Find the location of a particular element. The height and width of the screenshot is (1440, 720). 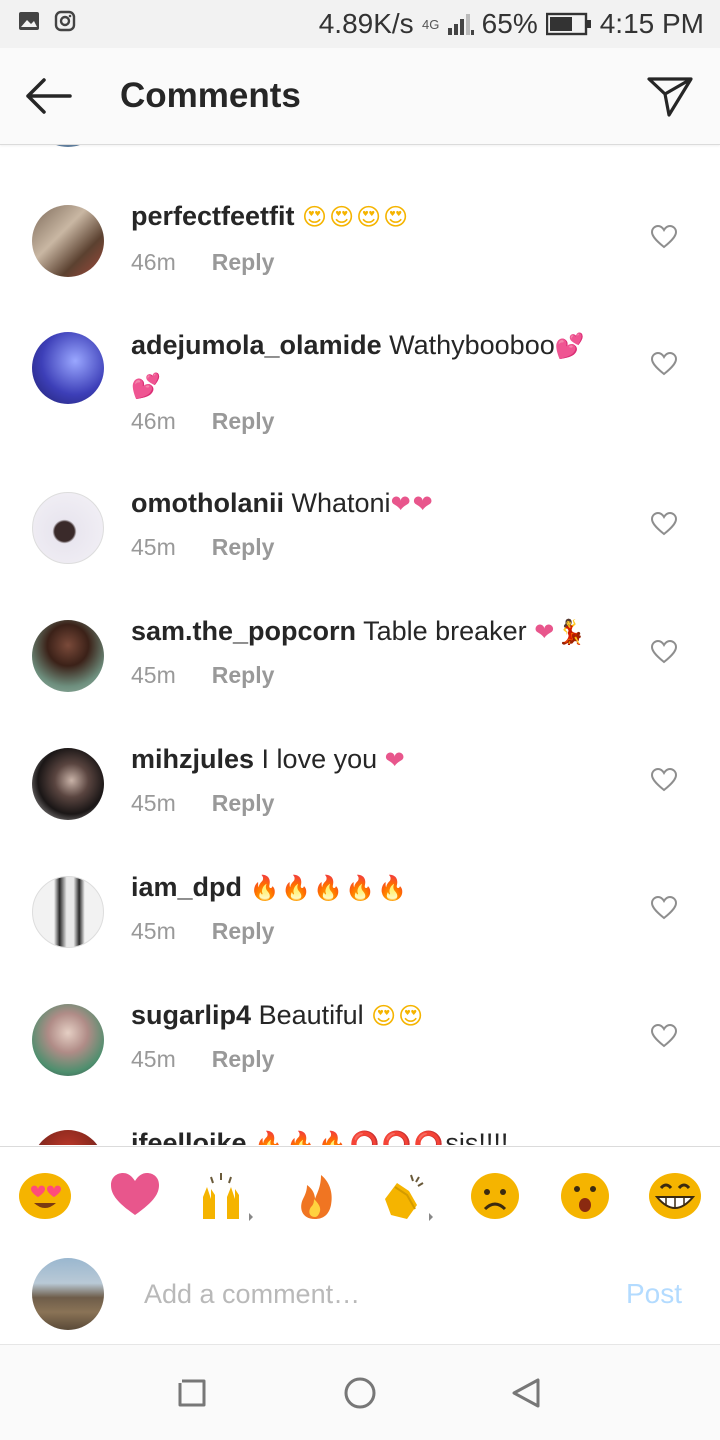

clapping-hands-emoji-icon is located at coordinates (405, 1195).